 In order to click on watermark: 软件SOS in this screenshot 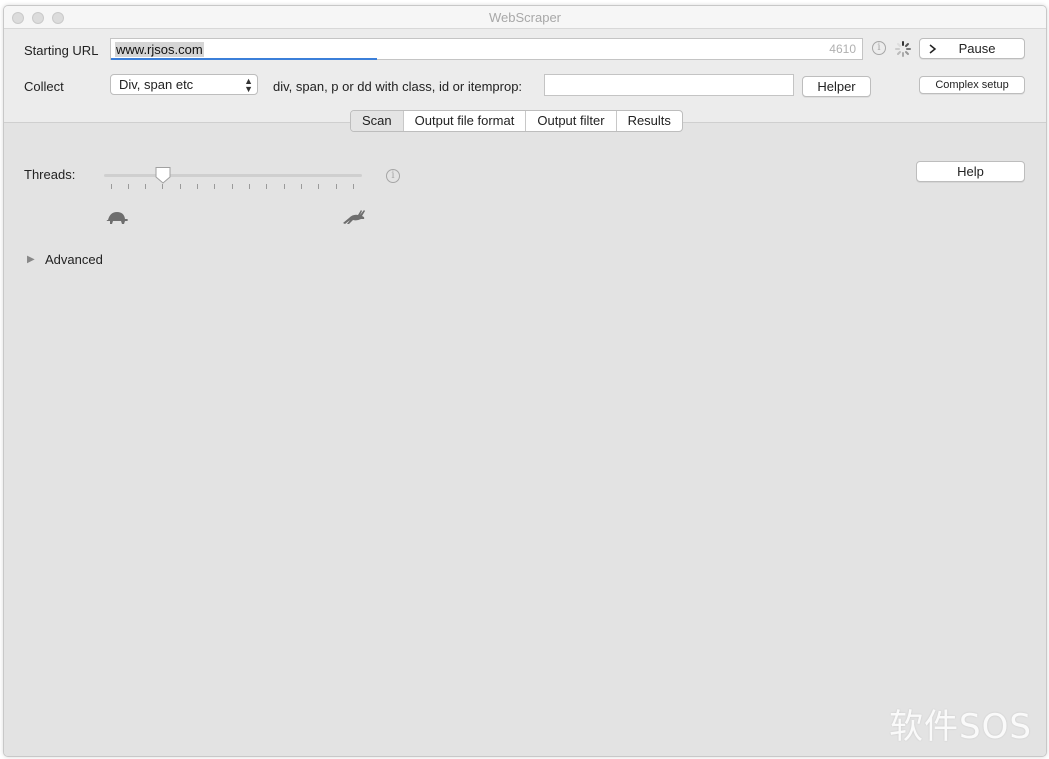, I will do `click(960, 727)`.